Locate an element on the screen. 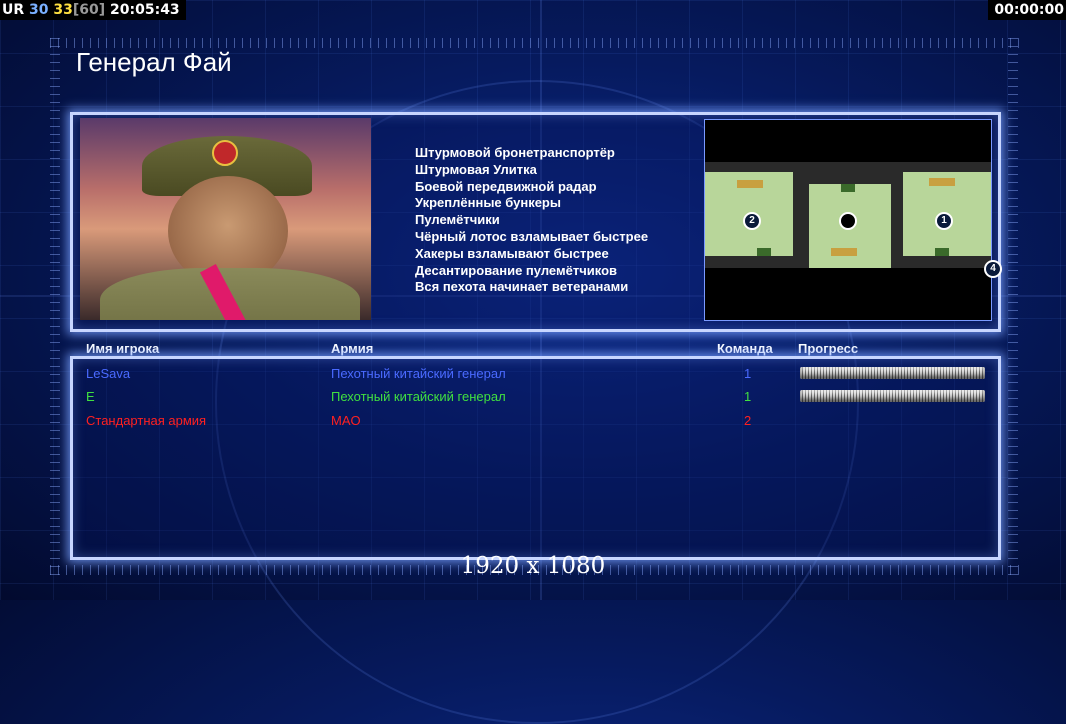 This screenshot has height=724, width=1066. start-position-slot-1: 1 is located at coordinates (944, 221).